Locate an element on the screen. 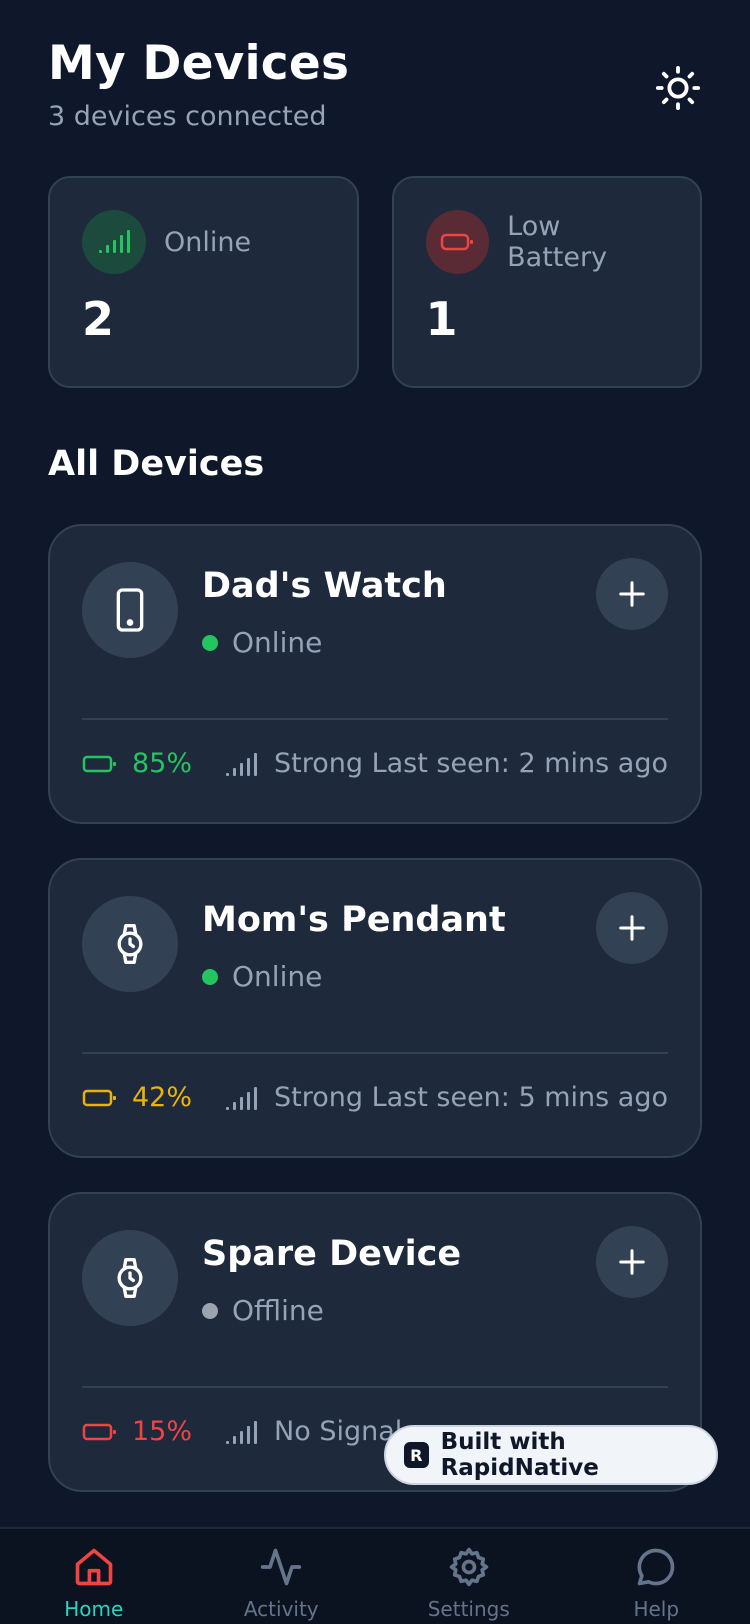 The image size is (750, 1624). home-icon is located at coordinates (94, 1567).